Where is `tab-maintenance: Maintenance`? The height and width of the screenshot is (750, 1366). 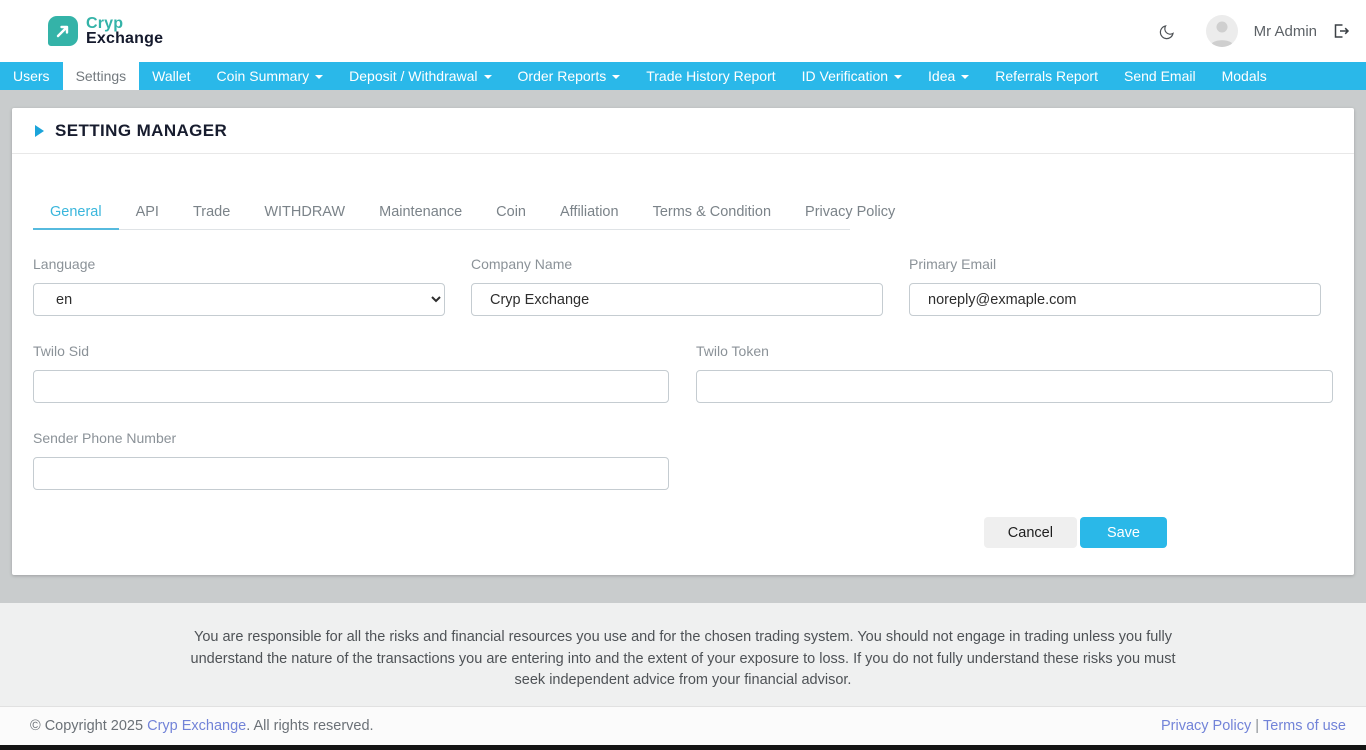
tab-maintenance: Maintenance is located at coordinates (420, 213).